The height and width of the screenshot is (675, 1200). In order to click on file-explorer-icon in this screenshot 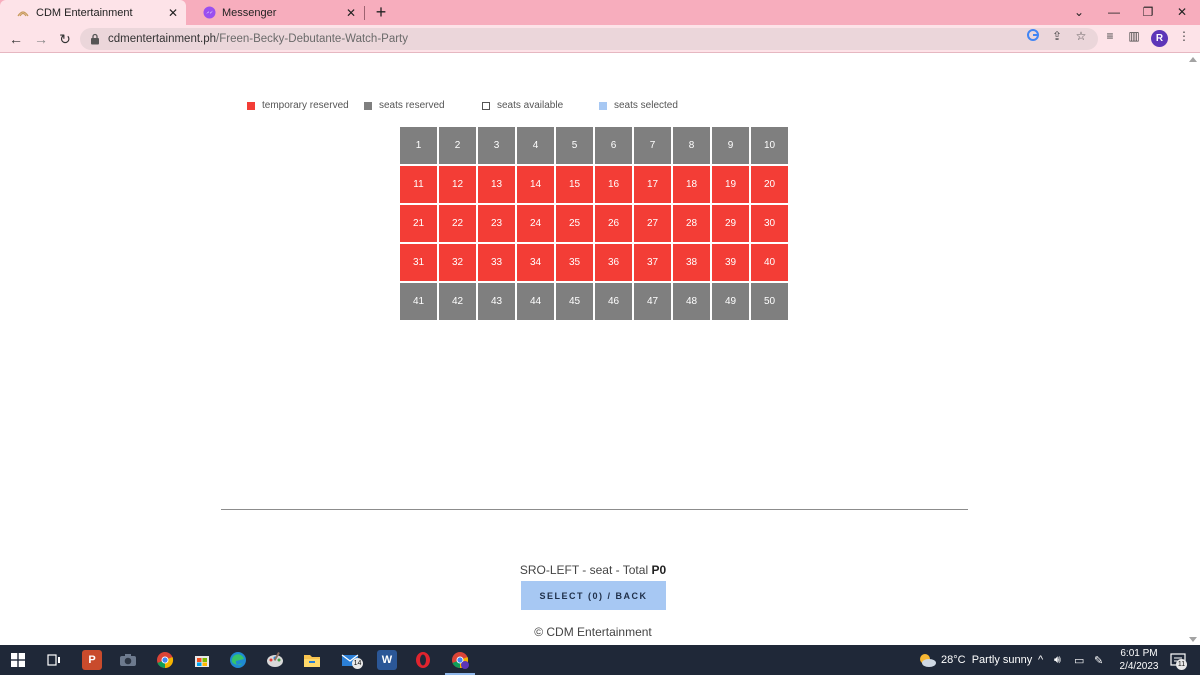, I will do `click(312, 660)`.